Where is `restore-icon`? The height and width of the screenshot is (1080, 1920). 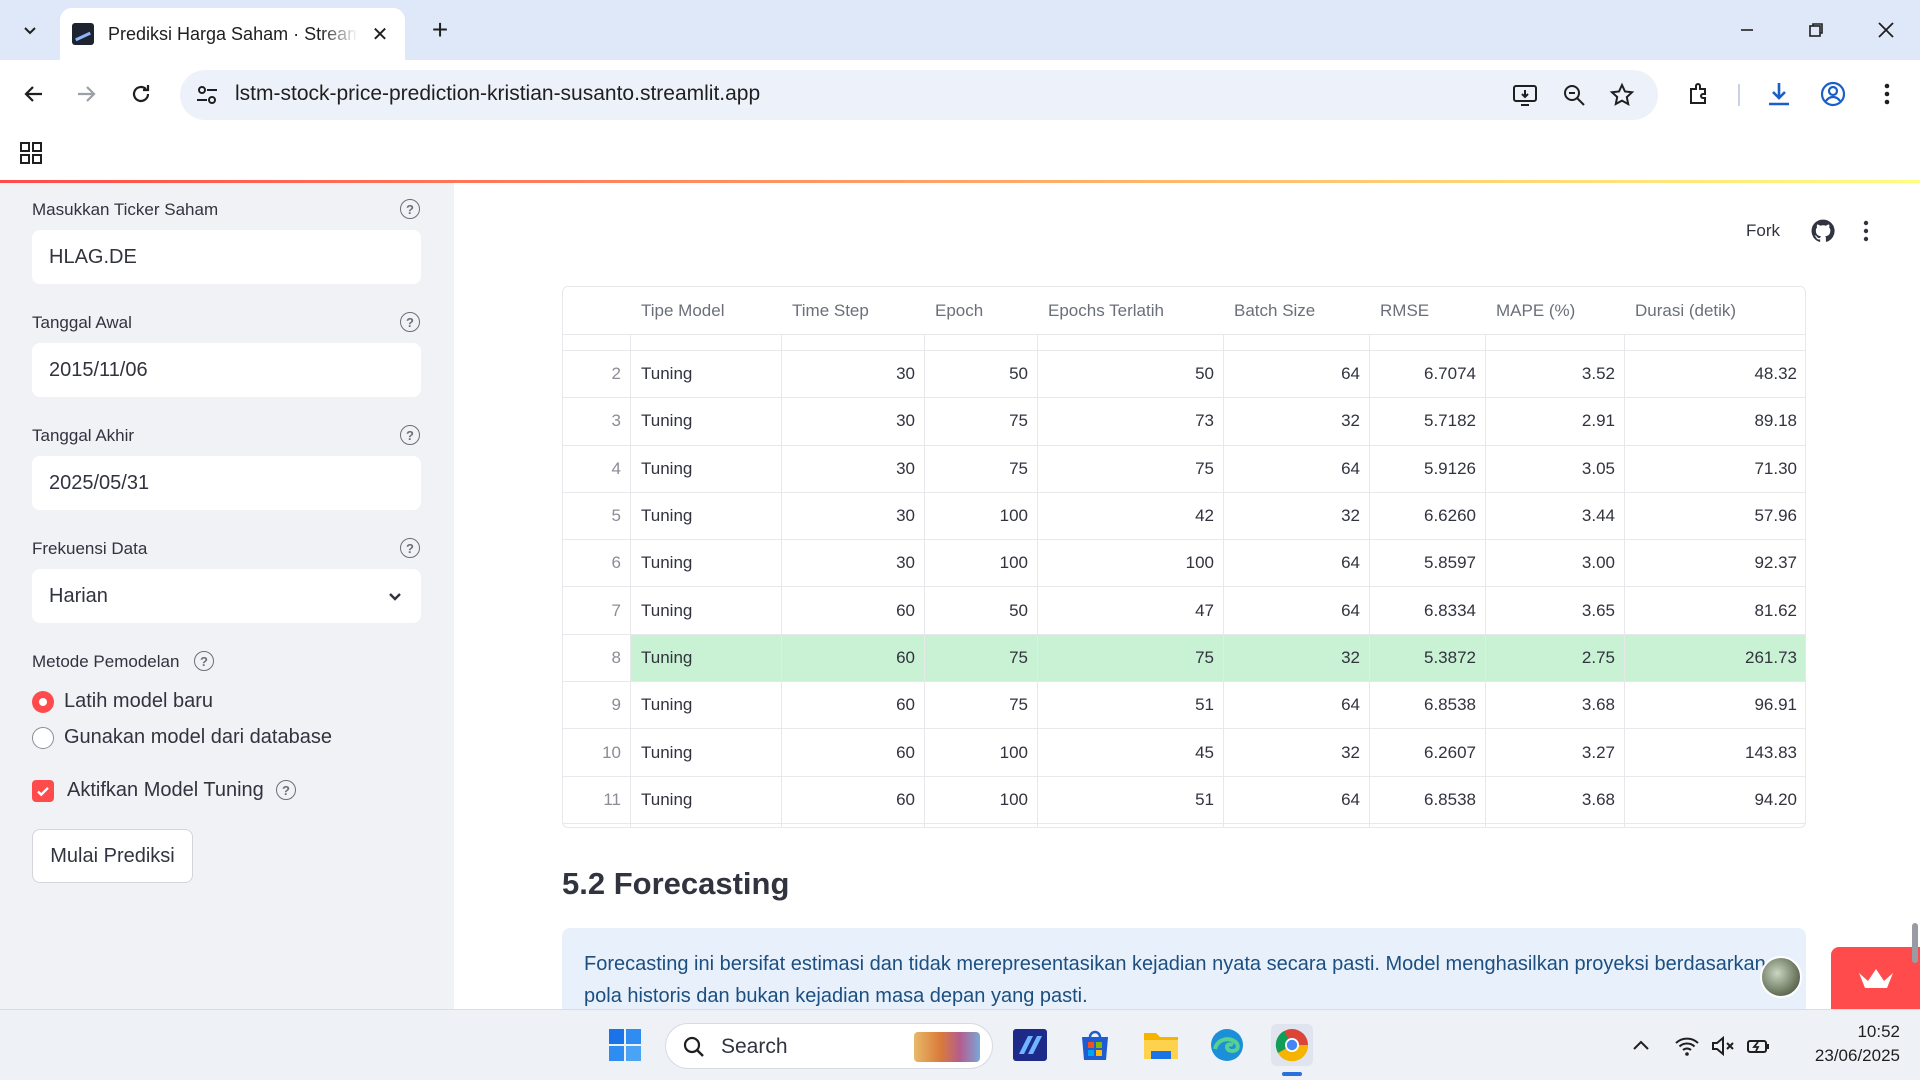 restore-icon is located at coordinates (1816, 30).